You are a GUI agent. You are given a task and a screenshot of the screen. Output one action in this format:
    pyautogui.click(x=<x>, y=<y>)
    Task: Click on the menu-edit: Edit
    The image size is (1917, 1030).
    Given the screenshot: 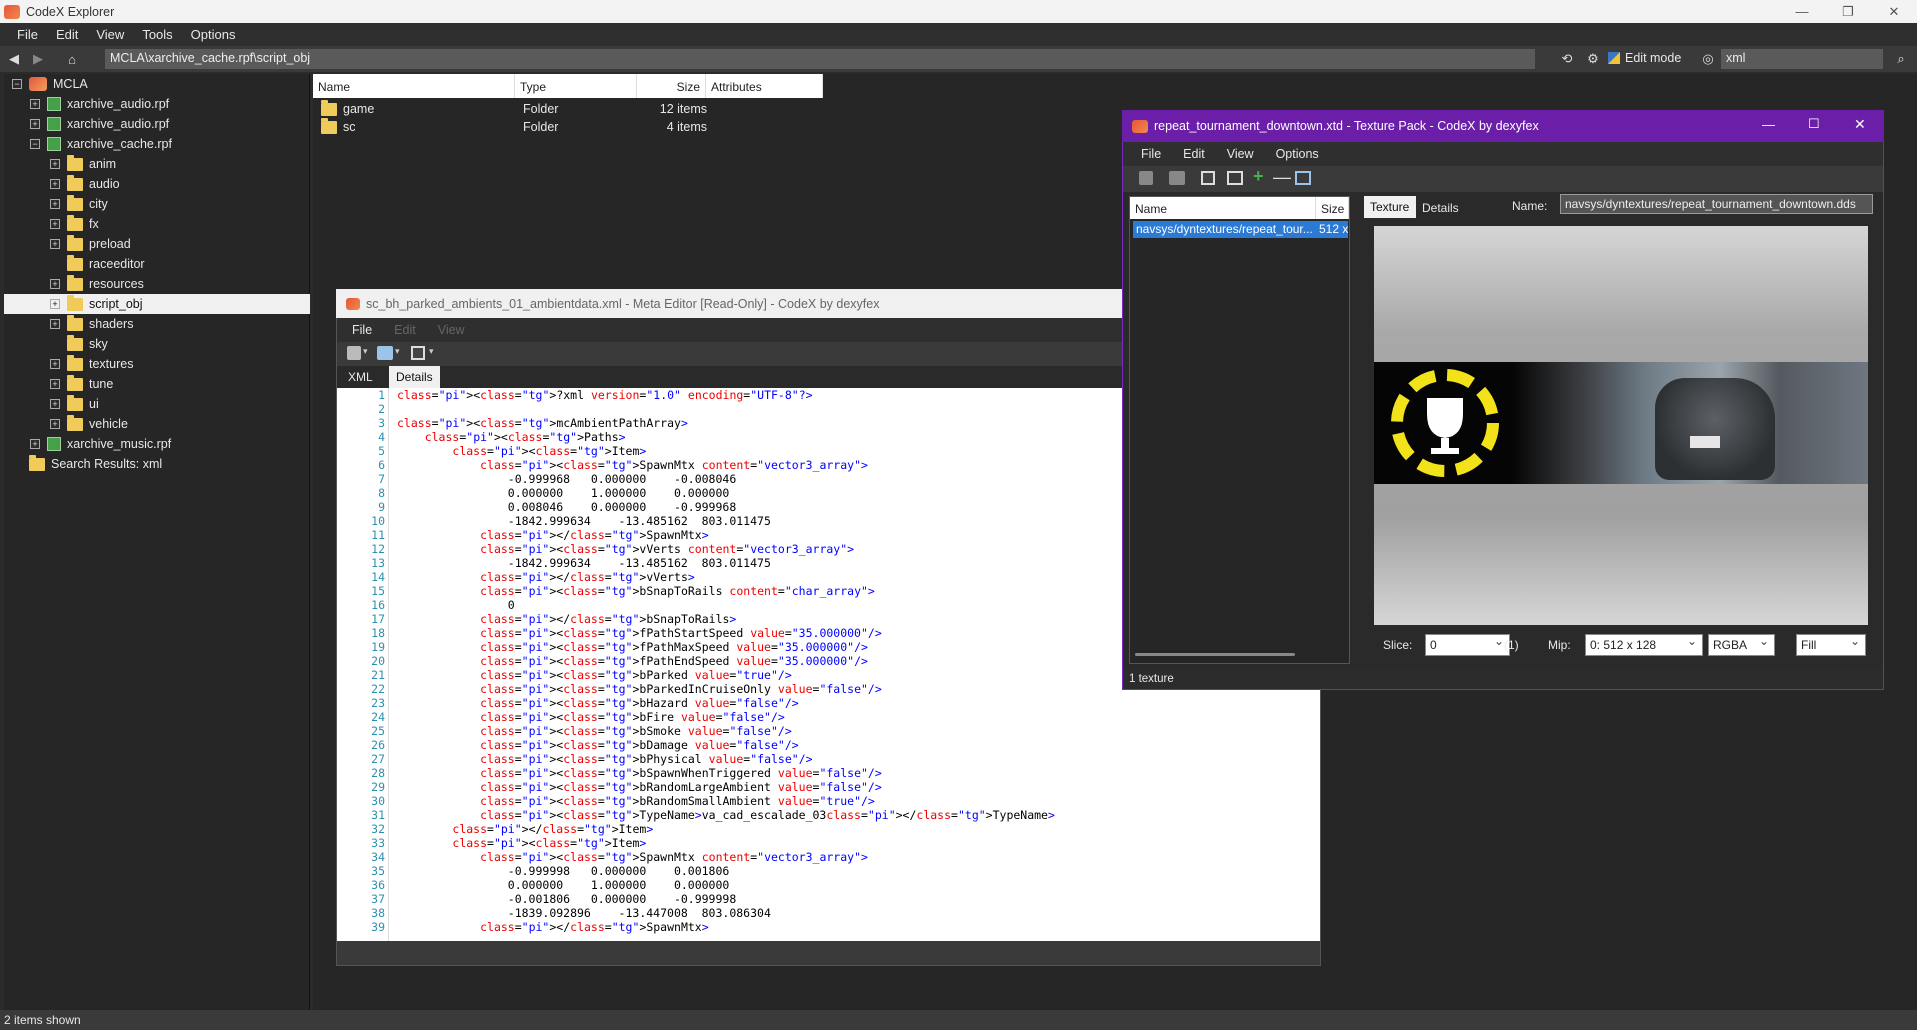 What is the action you would take?
    pyautogui.click(x=67, y=34)
    